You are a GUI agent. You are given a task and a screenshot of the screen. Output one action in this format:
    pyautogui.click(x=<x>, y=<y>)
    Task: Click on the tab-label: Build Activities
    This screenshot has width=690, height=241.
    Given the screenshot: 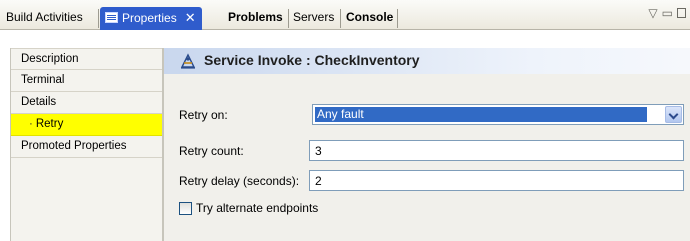 What is the action you would take?
    pyautogui.click(x=44, y=17)
    